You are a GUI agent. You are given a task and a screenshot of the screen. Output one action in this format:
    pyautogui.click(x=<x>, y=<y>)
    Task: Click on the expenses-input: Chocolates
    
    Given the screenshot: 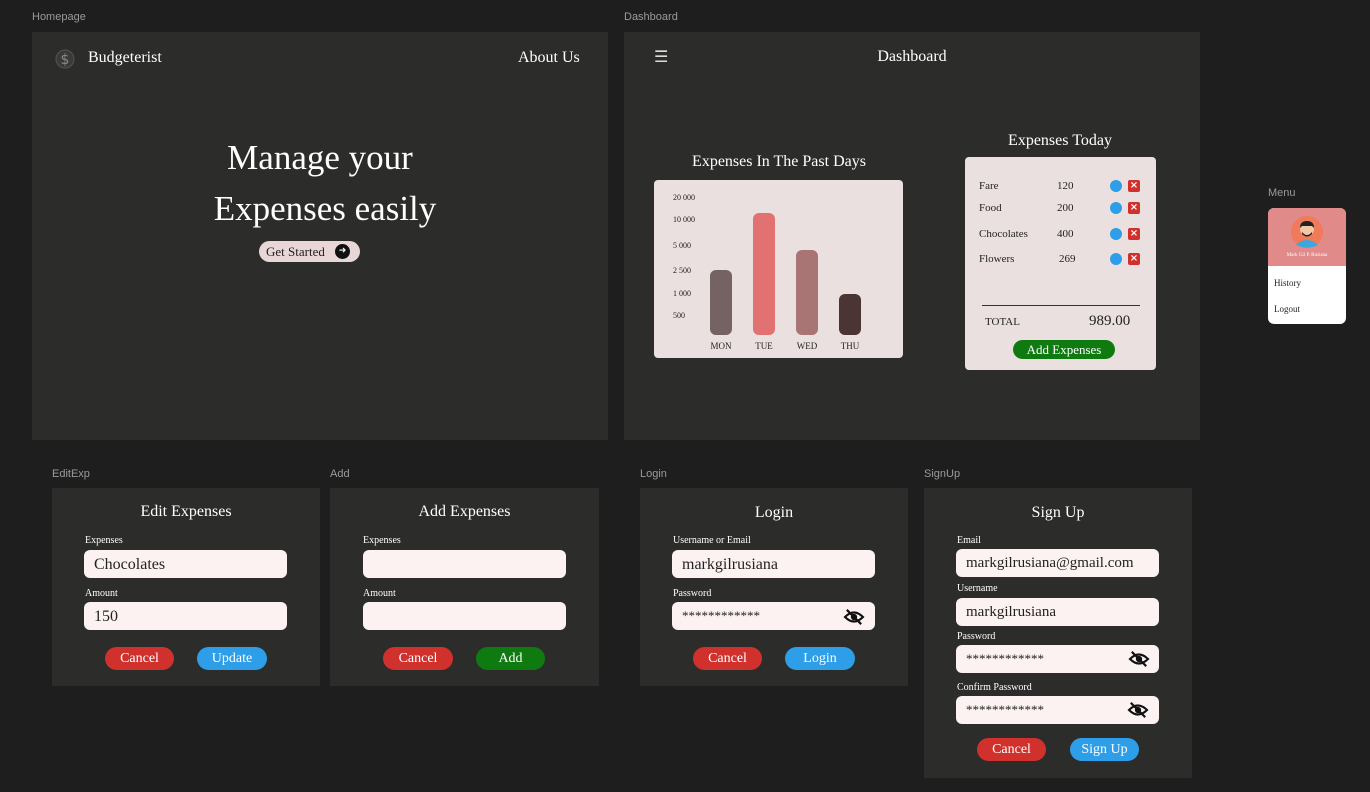 What is the action you would take?
    pyautogui.click(x=185, y=564)
    